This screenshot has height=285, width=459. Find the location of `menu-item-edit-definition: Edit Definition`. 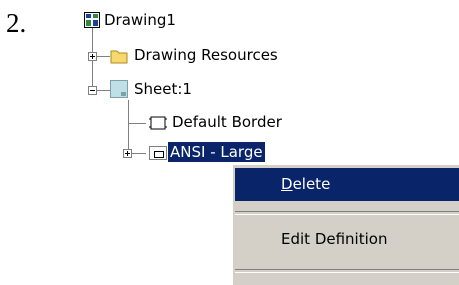

menu-item-edit-definition: Edit Definition is located at coordinates (347, 239).